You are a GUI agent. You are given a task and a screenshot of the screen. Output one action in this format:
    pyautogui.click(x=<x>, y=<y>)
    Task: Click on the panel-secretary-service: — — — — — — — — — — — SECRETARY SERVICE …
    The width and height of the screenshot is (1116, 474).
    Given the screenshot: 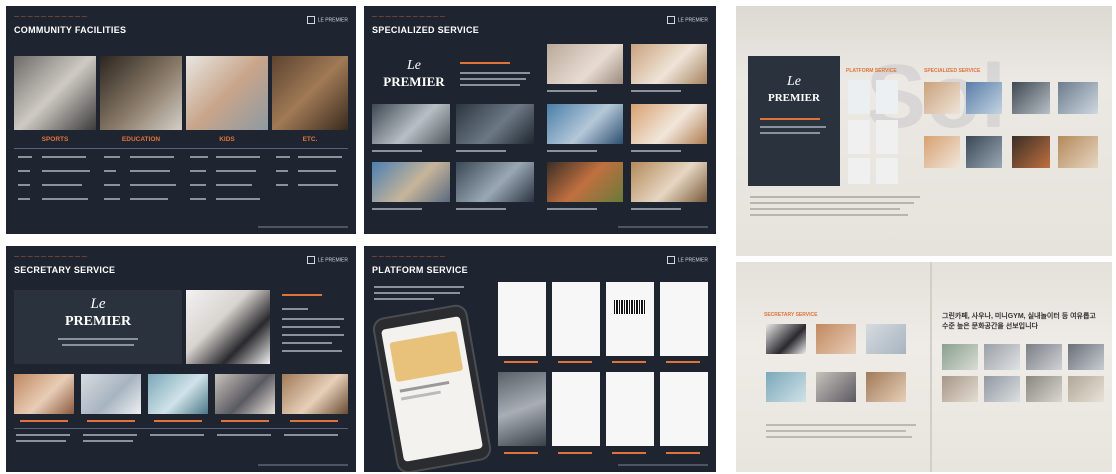 What is the action you would take?
    pyautogui.click(x=181, y=359)
    